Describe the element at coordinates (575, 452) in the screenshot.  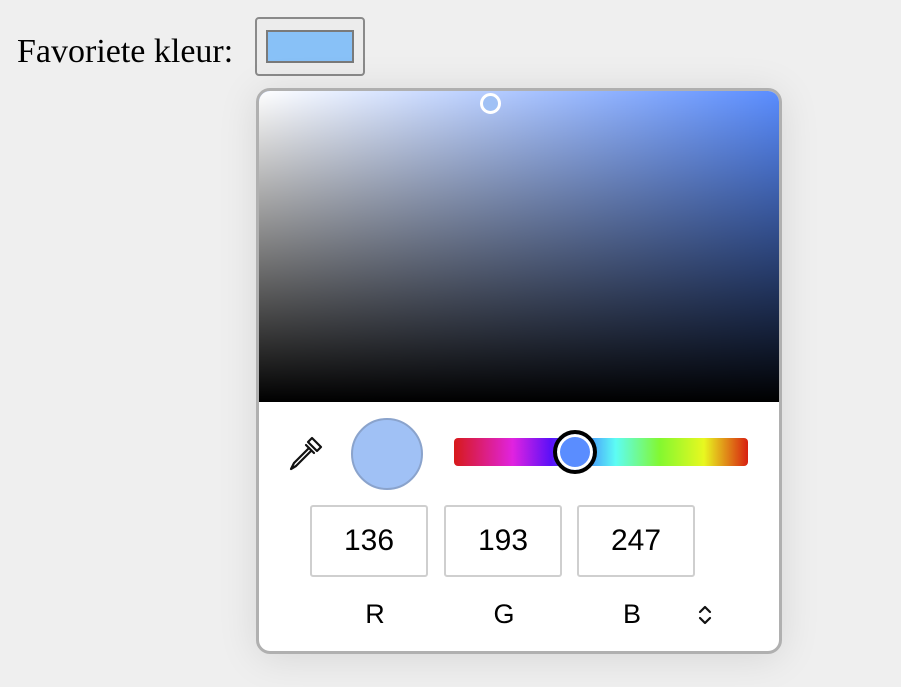
I see `hue-slider-handle` at that location.